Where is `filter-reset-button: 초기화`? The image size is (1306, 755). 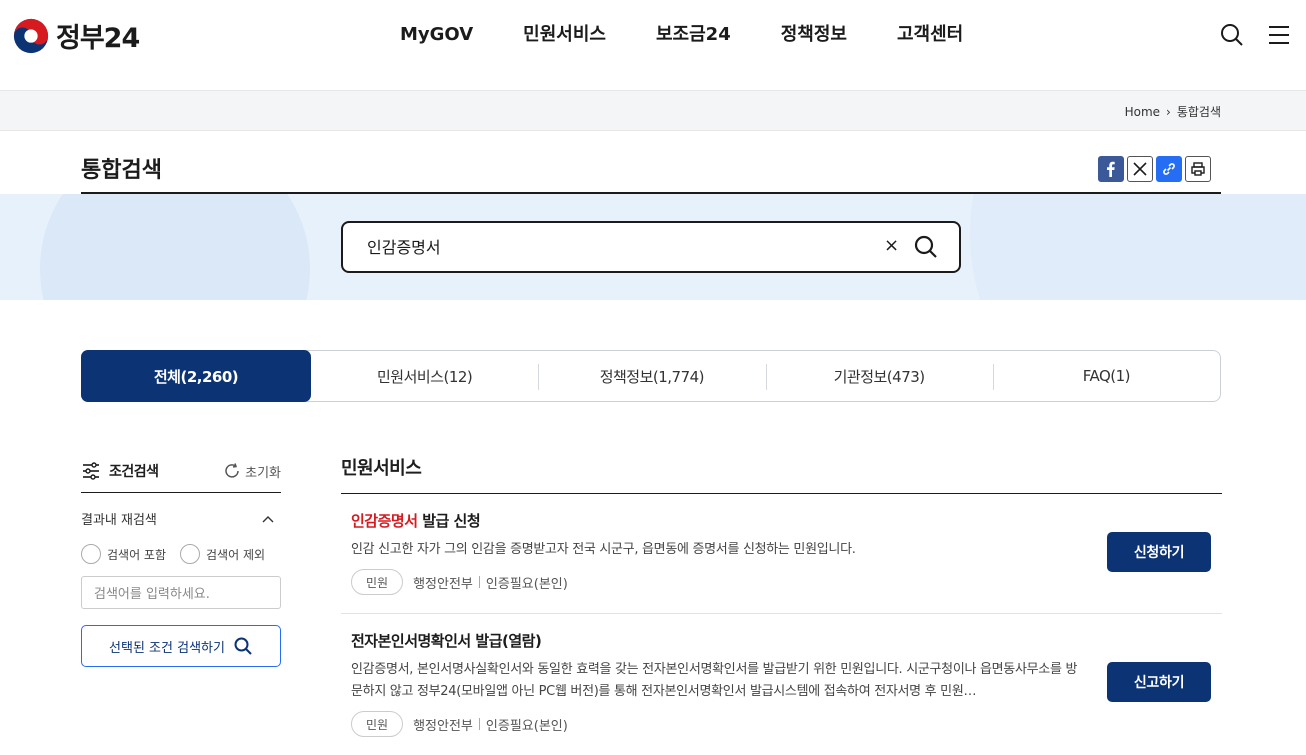
filter-reset-button: 초기화 is located at coordinates (252, 471).